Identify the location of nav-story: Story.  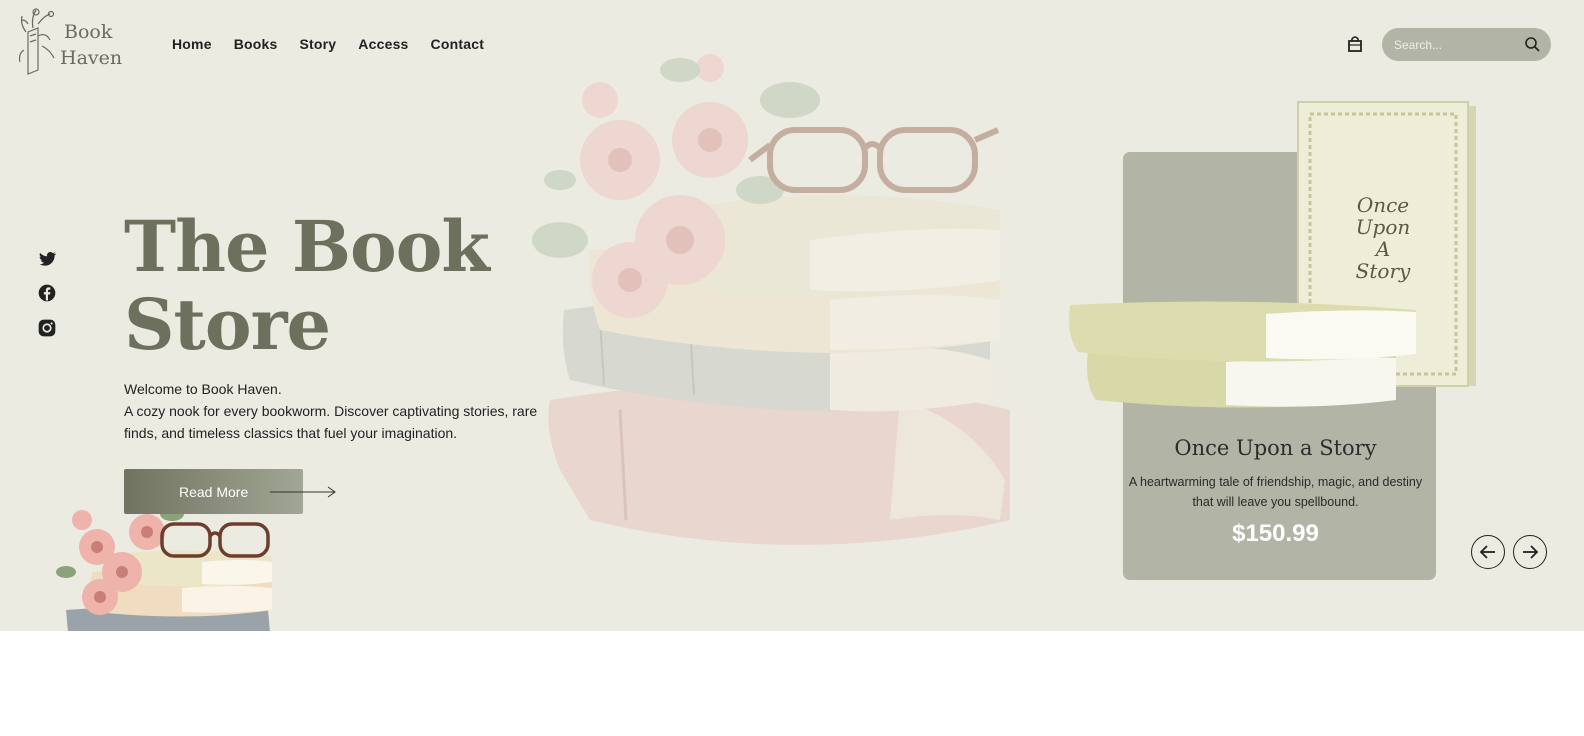
(318, 44).